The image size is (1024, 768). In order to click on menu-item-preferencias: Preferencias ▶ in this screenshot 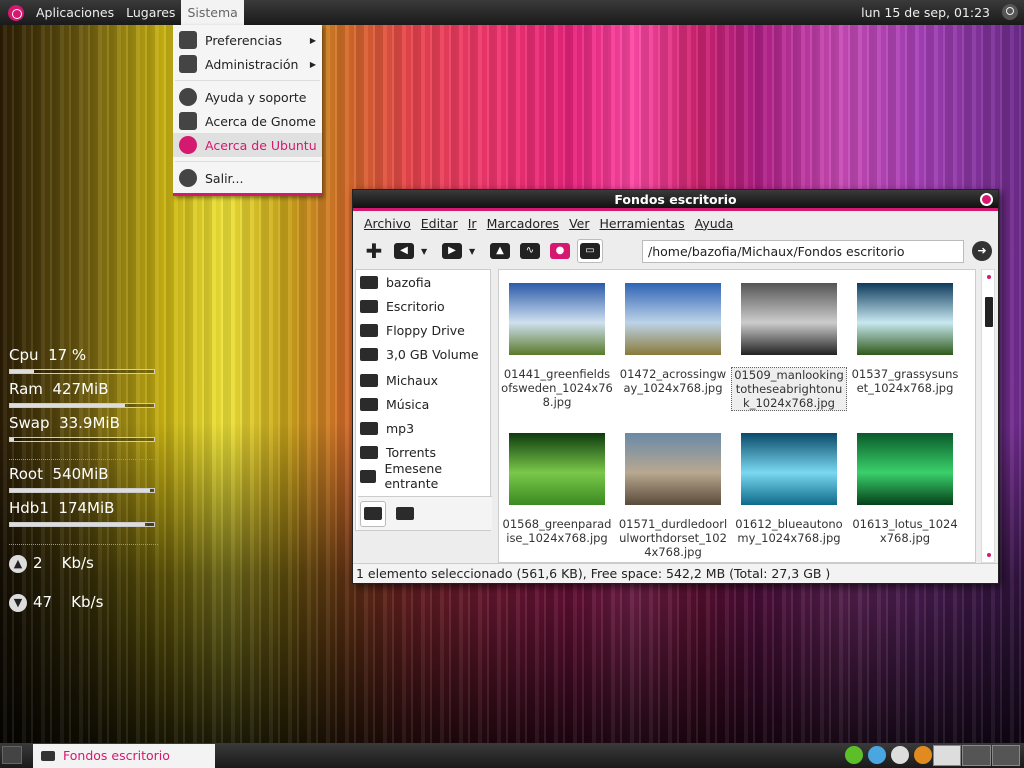, I will do `click(247, 40)`.